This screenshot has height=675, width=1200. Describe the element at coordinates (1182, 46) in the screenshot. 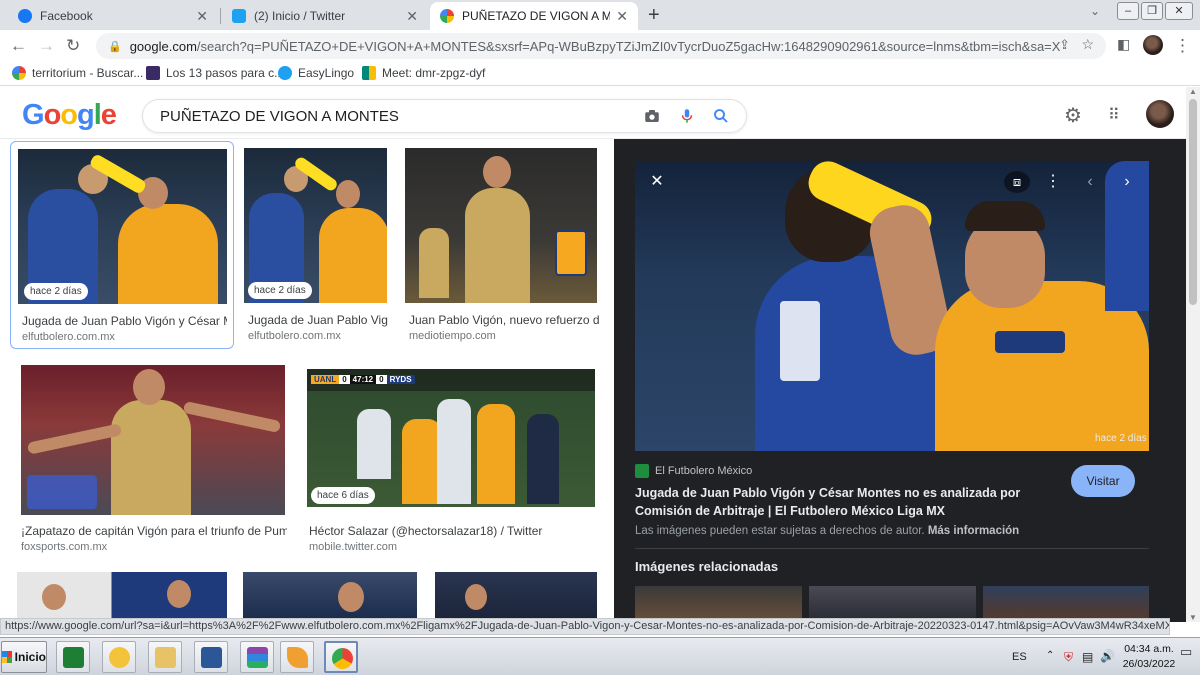

I see `browser-menu-icon: ⋮` at that location.